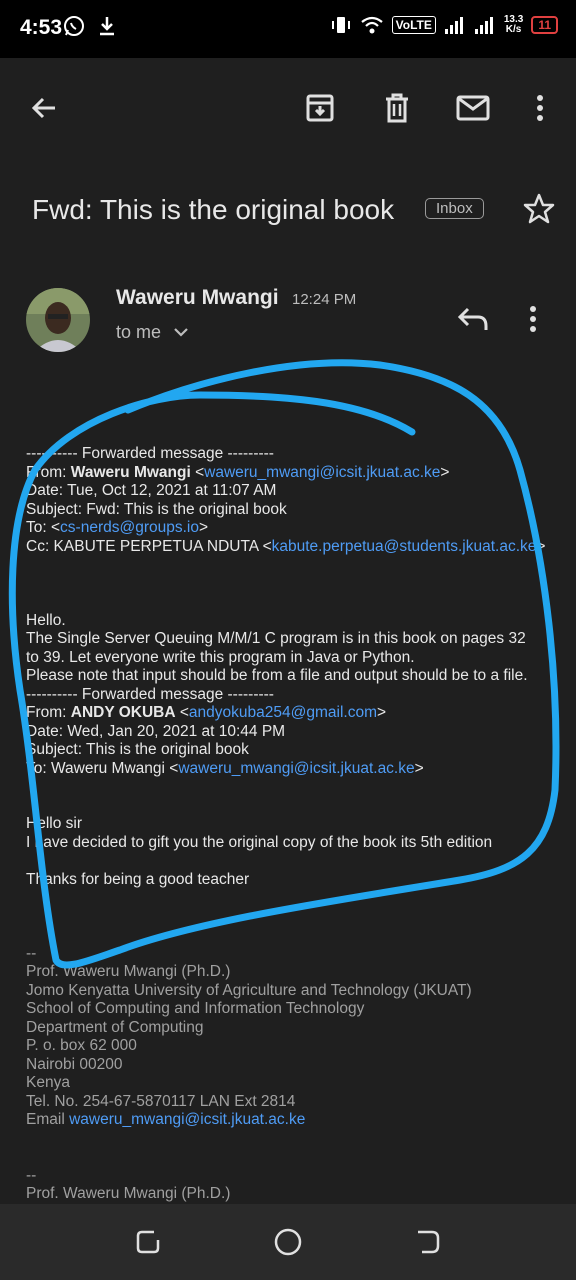 The width and height of the screenshot is (576, 1280). I want to click on email-time: 12:24 PM, so click(324, 299).